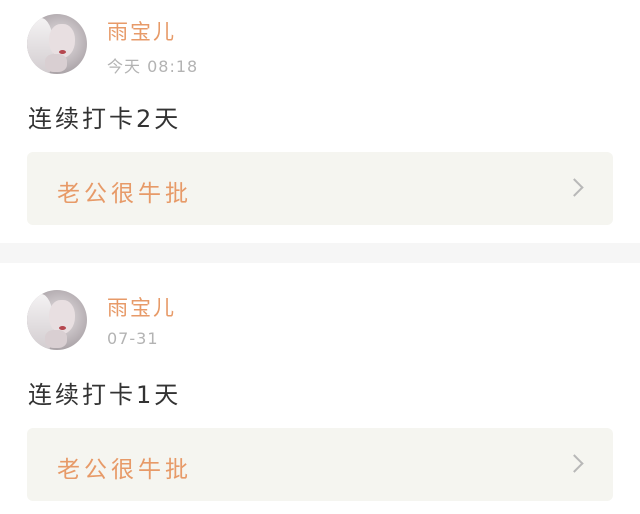  I want to click on section-divider, so click(320, 253).